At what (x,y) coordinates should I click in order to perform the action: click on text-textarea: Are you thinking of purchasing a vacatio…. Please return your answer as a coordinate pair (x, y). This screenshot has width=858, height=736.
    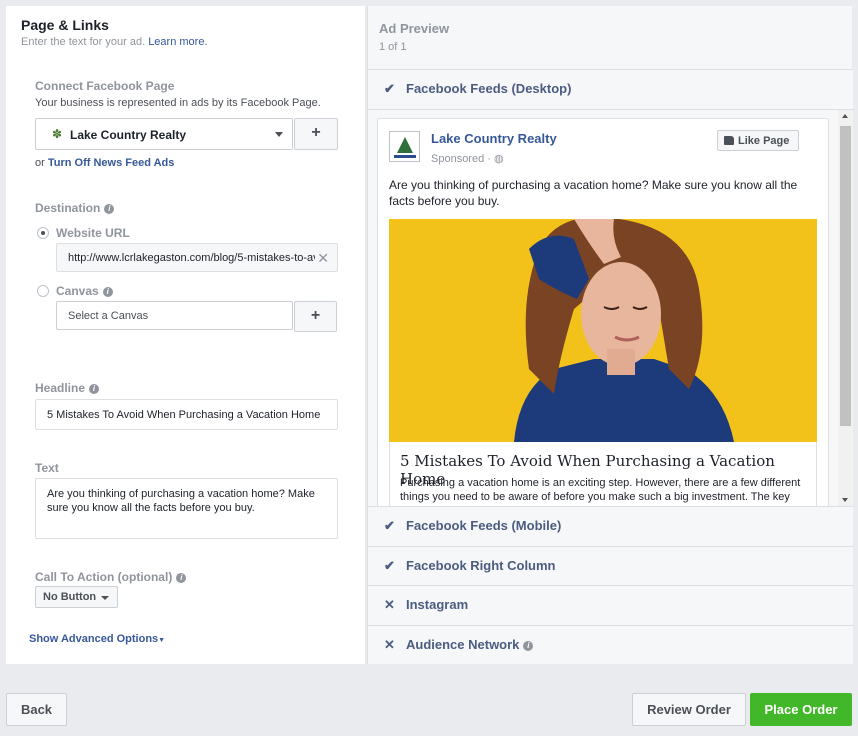
    Looking at the image, I should click on (186, 508).